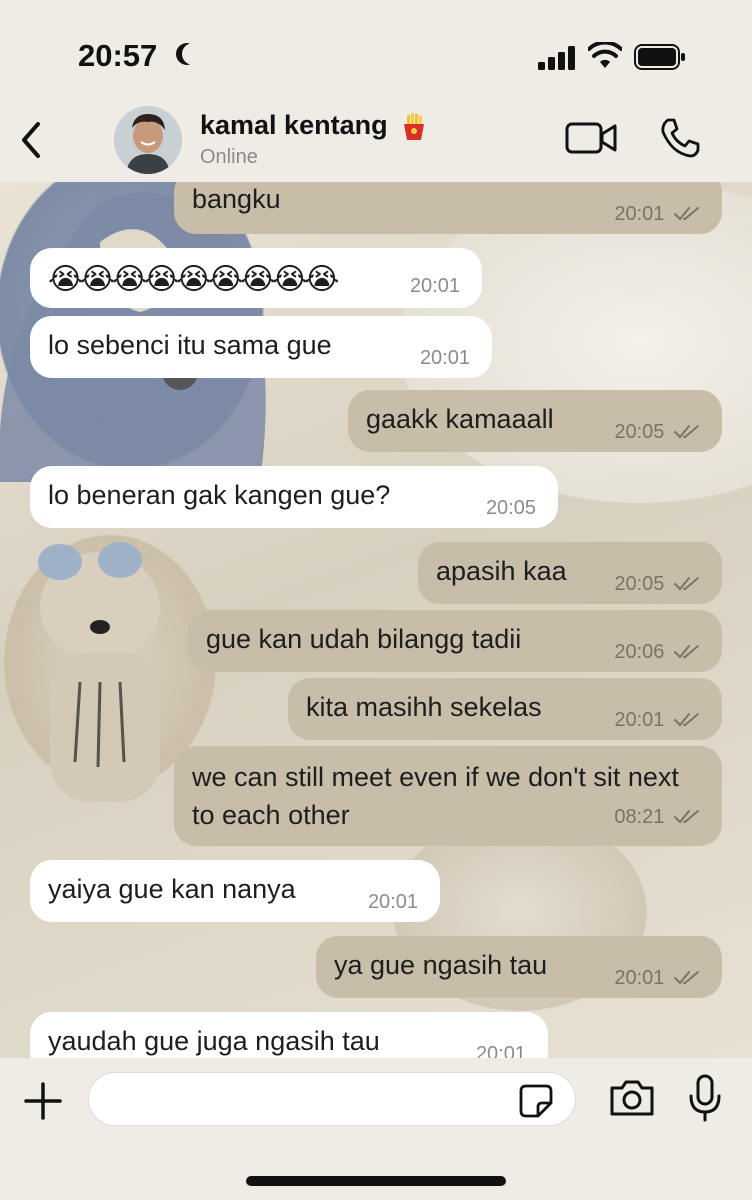 Image resolution: width=752 pixels, height=1200 pixels. I want to click on message-meta: 08:21, so click(657, 817).